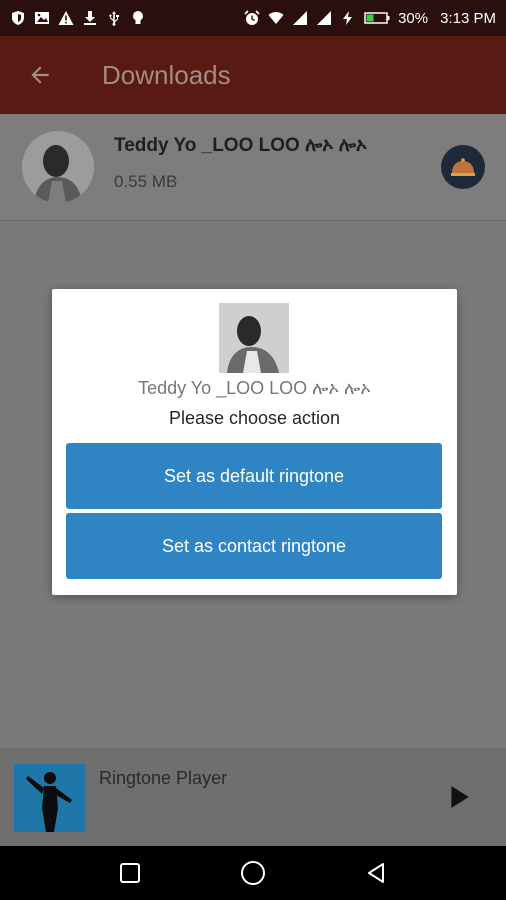 Image resolution: width=506 pixels, height=900 pixels. What do you see at coordinates (163, 778) in the screenshot?
I see `player-label: Ringtone Player` at bounding box center [163, 778].